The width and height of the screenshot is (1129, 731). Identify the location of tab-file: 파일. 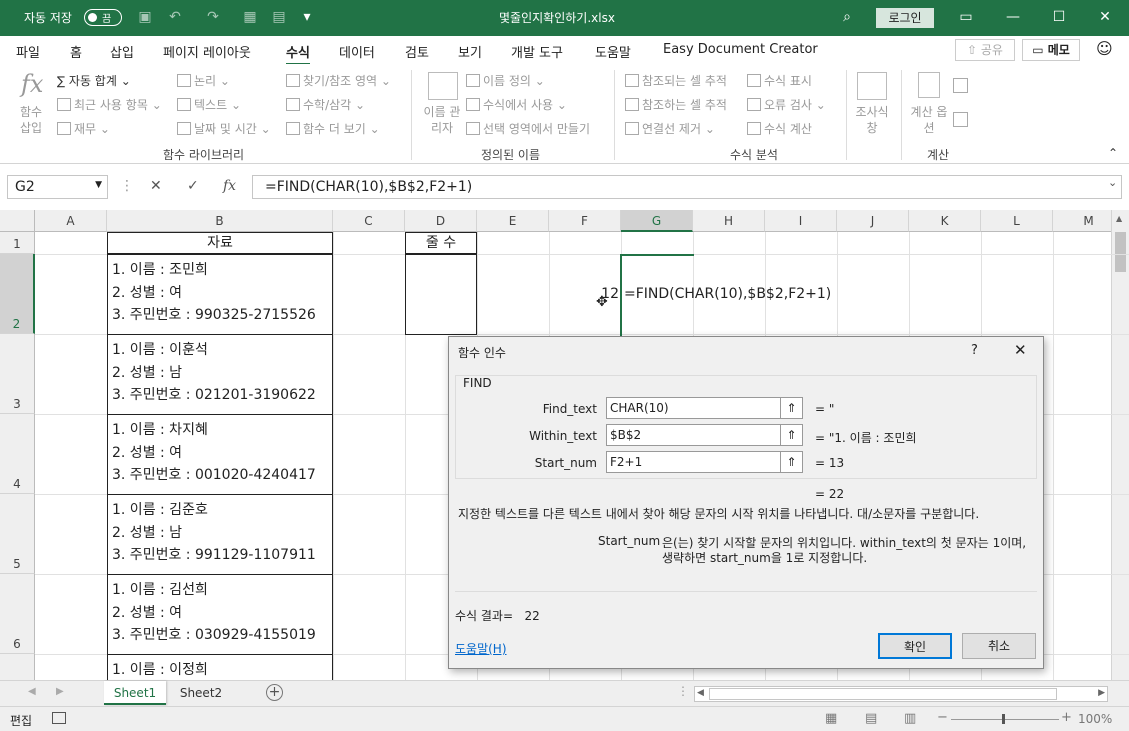
(28, 51).